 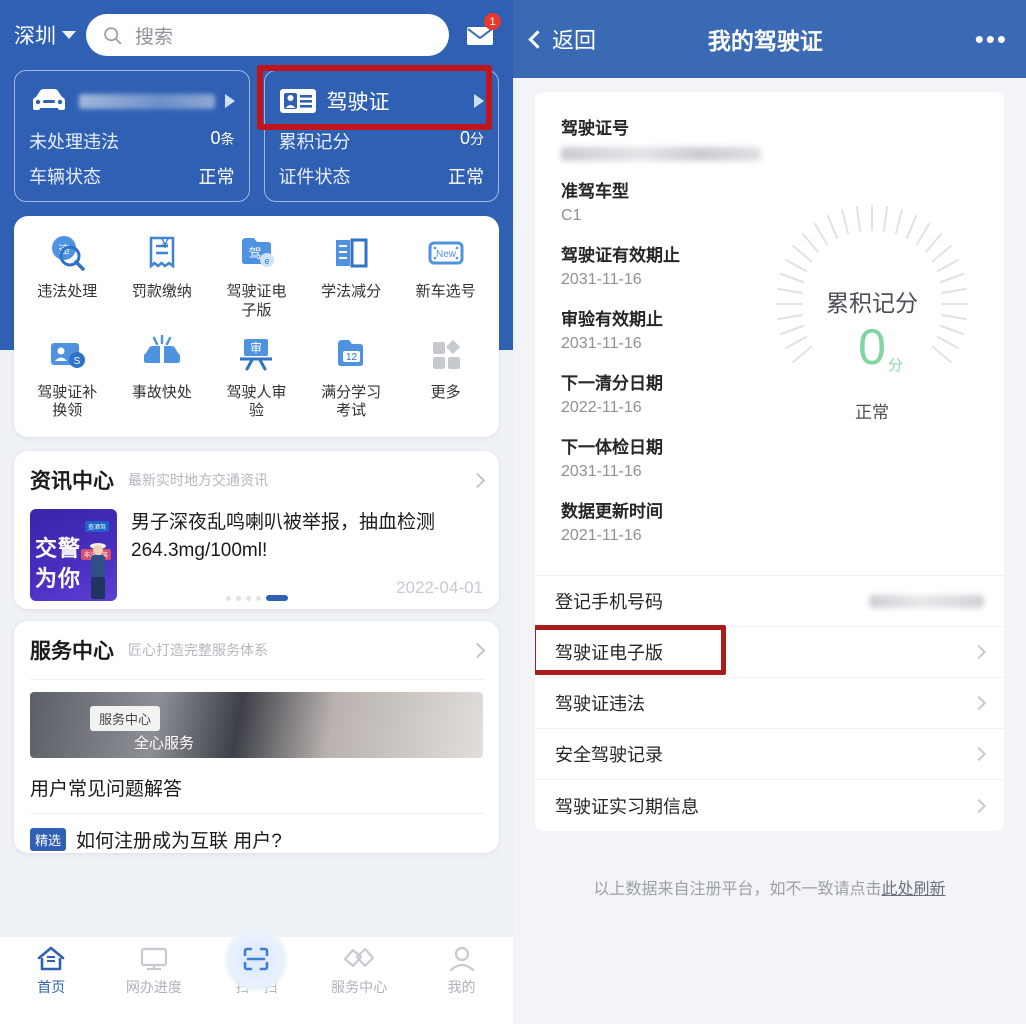 What do you see at coordinates (359, 987) in the screenshot?
I see `tab-label: 服务中心` at bounding box center [359, 987].